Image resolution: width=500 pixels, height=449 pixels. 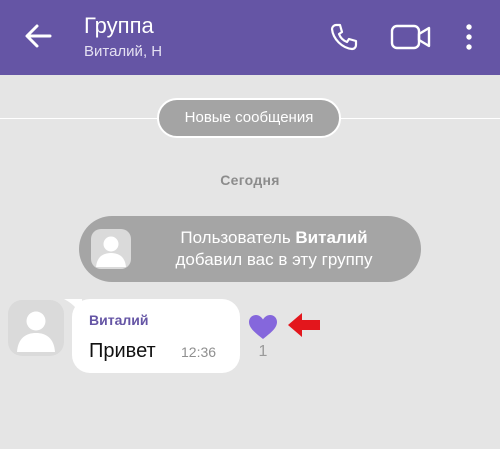 What do you see at coordinates (199, 352) in the screenshot?
I see `message-timestamp: 12:36` at bounding box center [199, 352].